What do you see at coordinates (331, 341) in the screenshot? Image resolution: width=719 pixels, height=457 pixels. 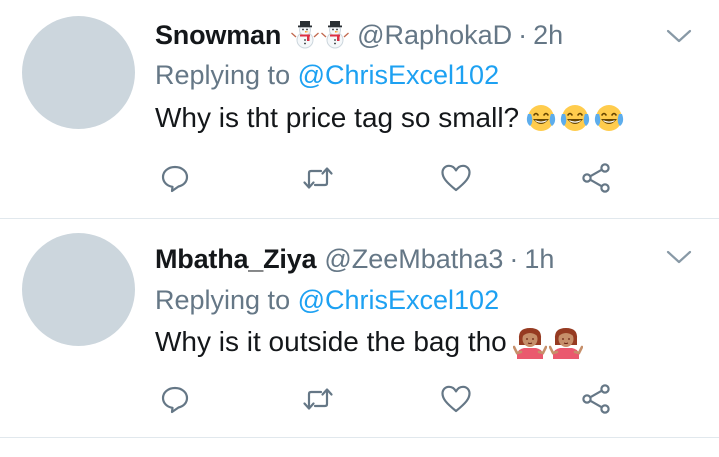 I see `tweet-text-content: Why is it outside the bag tho` at bounding box center [331, 341].